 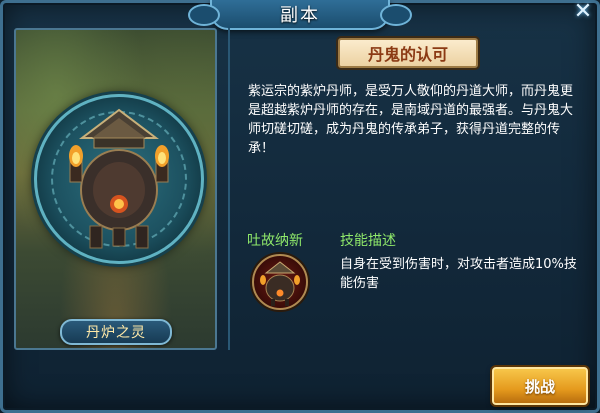 I want to click on furnace-skill-icon, so click(x=280, y=283).